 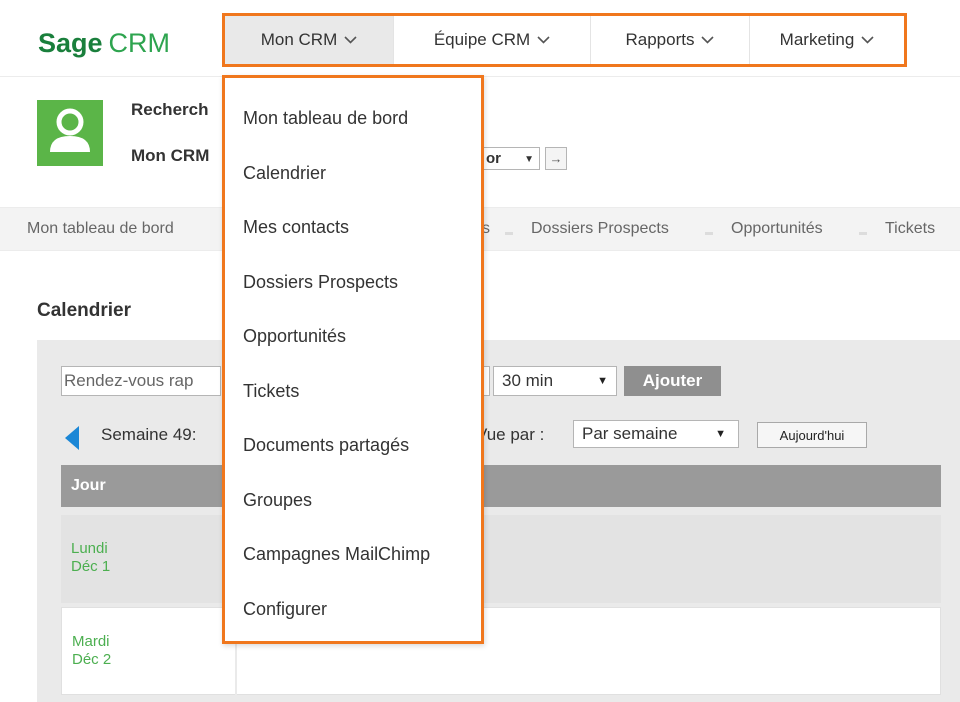 I want to click on arrow-right-icon: →, so click(x=556, y=158).